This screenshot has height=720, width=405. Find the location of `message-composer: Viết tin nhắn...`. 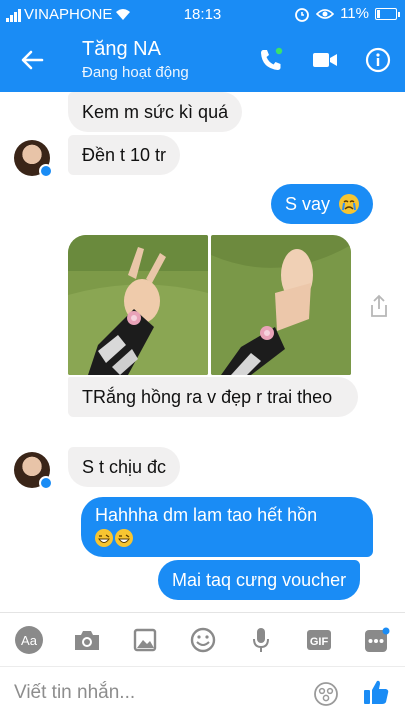

message-composer: Viết tin nhắn... is located at coordinates (202, 693).